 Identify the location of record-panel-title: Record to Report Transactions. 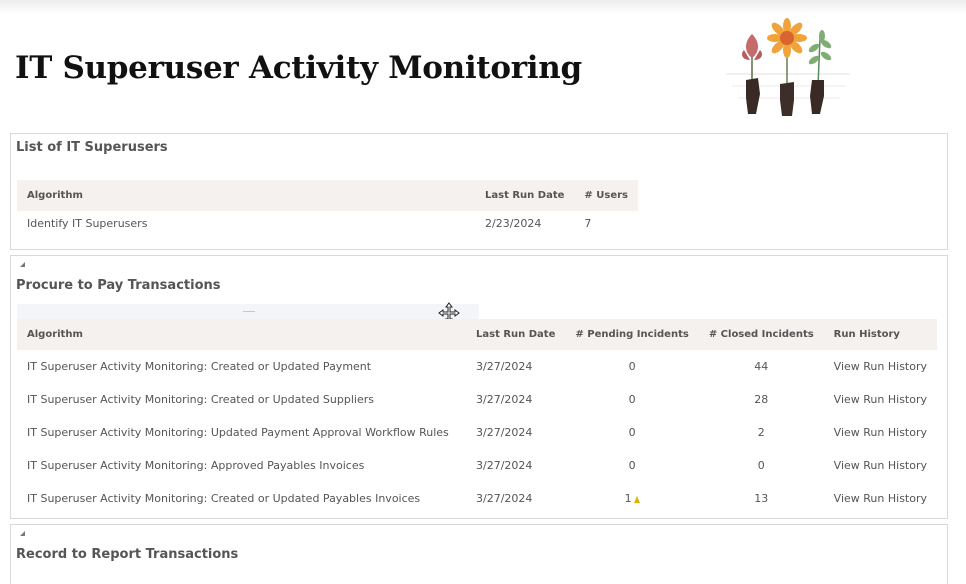
(127, 554).